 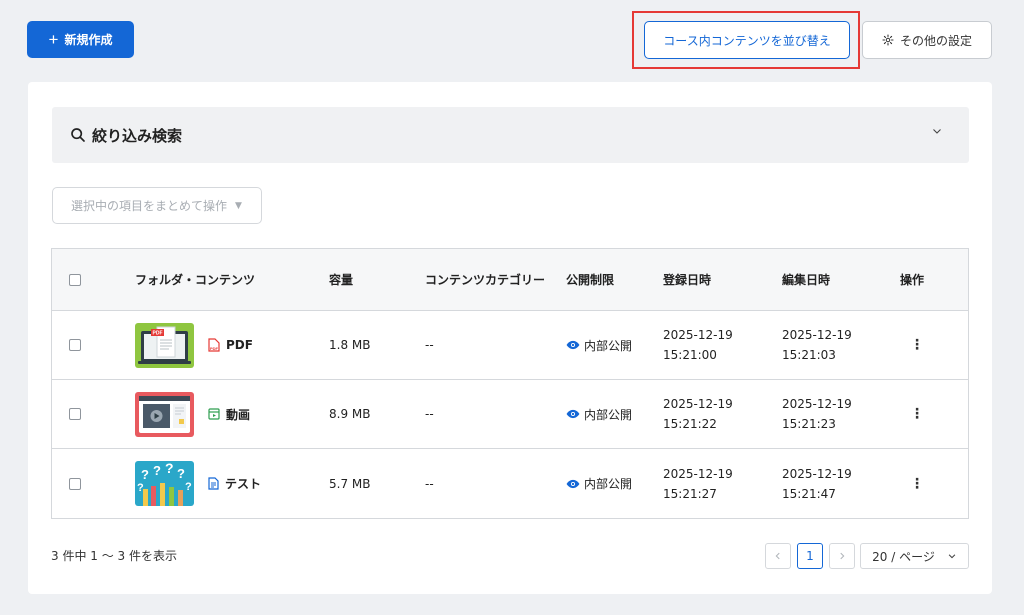 What do you see at coordinates (809, 355) in the screenshot?
I see `edited-time: 15:21:03` at bounding box center [809, 355].